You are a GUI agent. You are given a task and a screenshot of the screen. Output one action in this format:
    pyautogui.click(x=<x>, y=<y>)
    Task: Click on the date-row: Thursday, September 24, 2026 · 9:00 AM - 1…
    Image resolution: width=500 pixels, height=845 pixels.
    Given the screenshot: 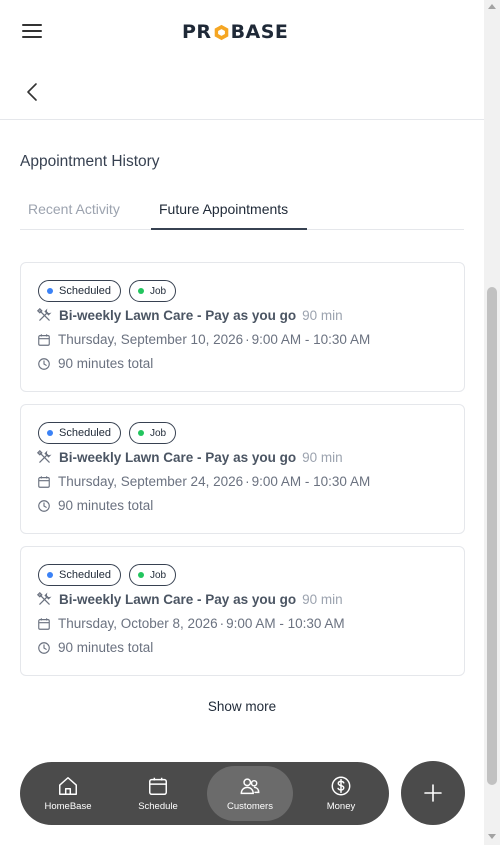 What is the action you would take?
    pyautogui.click(x=203, y=481)
    